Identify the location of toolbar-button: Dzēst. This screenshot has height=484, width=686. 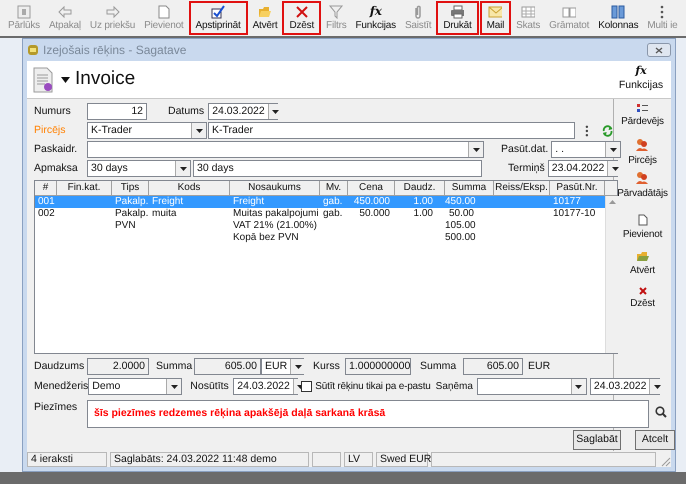
(302, 18).